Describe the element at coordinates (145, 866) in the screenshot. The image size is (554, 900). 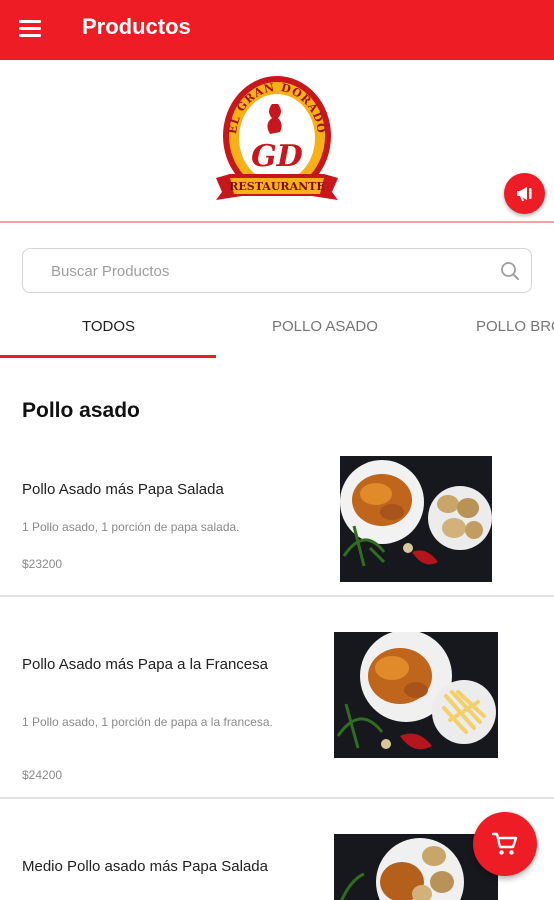
I see `product-name: Medio Pollo asado más Papa Salada` at that location.